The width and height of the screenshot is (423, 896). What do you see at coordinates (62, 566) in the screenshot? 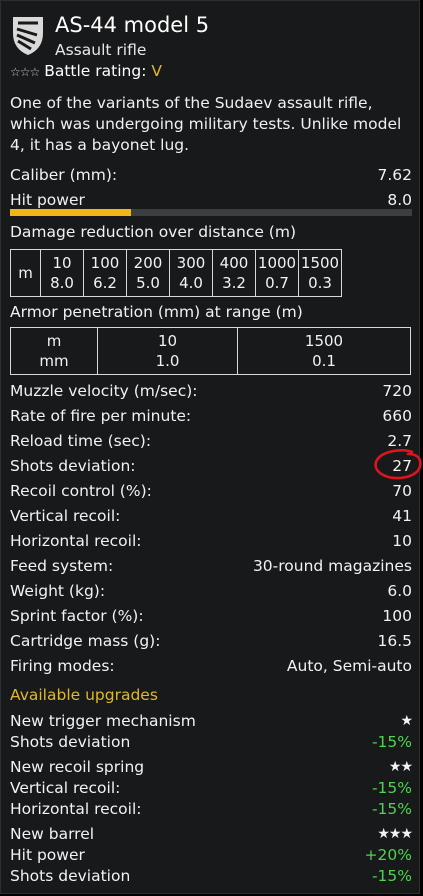
I see `stat-label: Feed system:` at bounding box center [62, 566].